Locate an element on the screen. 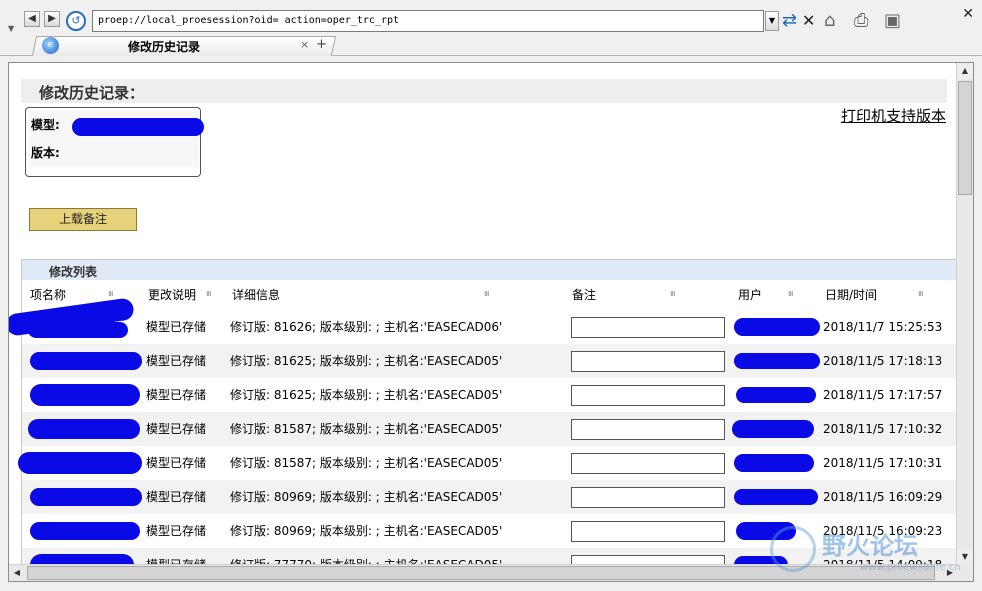 The height and width of the screenshot is (591, 982). column-header-notes: 备注 is located at coordinates (584, 295).